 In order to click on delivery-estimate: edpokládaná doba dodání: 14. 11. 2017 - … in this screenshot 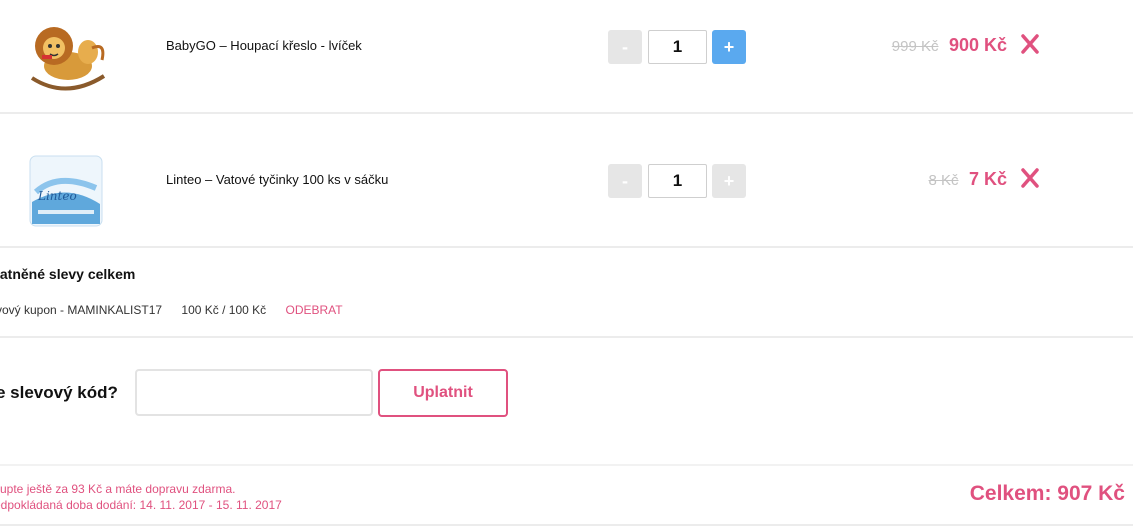, I will do `click(141, 505)`.